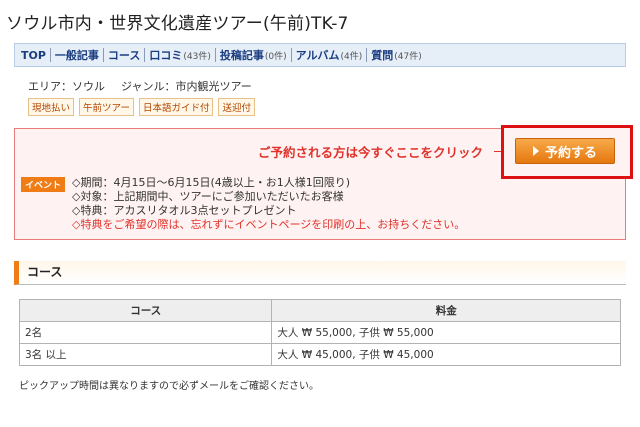 The width and height of the screenshot is (640, 427). What do you see at coordinates (446, 332) in the screenshot?
I see `price-cell: 大人 ₩ 55,000, 子供 ₩ 55,000` at bounding box center [446, 332].